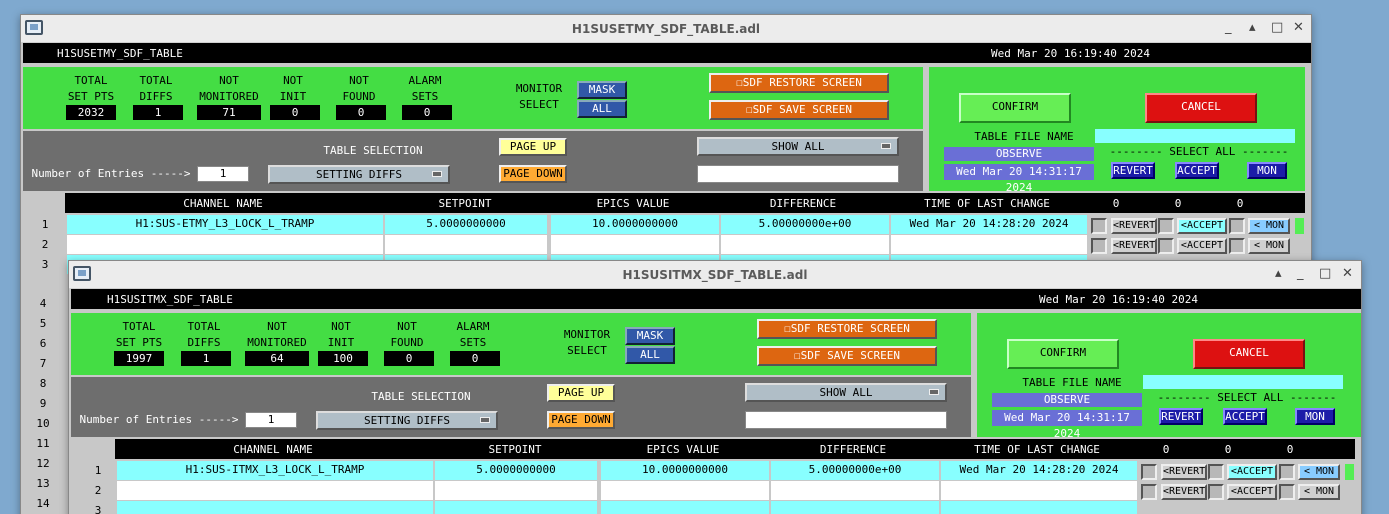  What do you see at coordinates (1178, 203) in the screenshot?
I see `accept-count: 0` at bounding box center [1178, 203].